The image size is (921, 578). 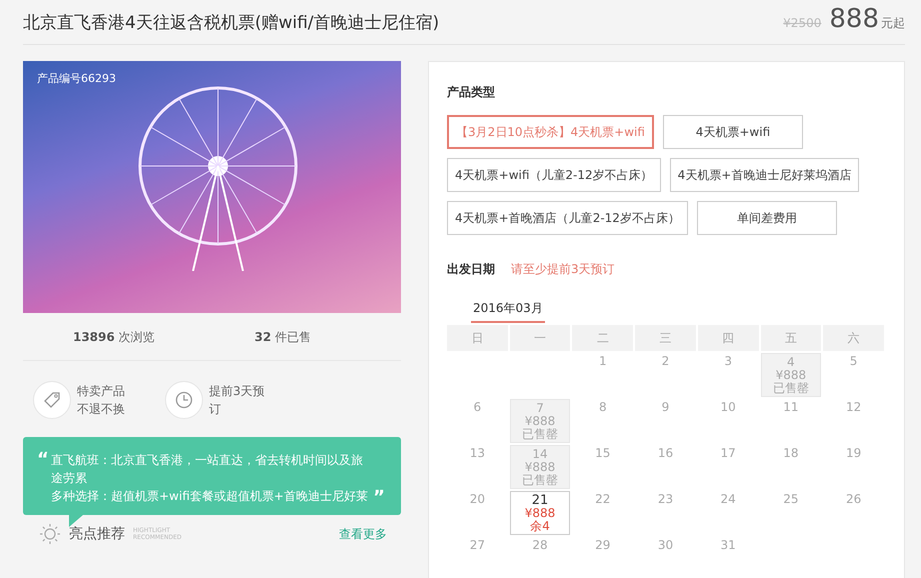 What do you see at coordinates (76, 78) in the screenshot?
I see `product-number-label: 产品编号66293` at bounding box center [76, 78].